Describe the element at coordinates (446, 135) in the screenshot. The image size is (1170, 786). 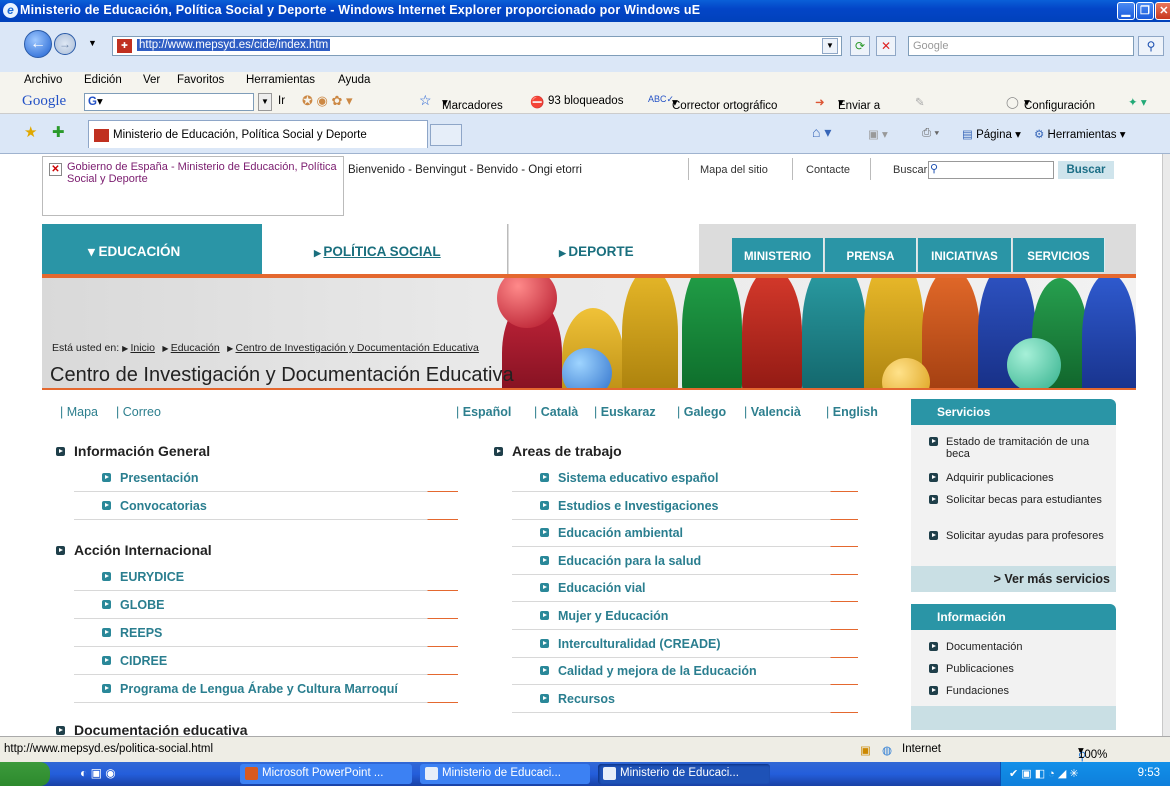
I see `new-tab-button` at that location.